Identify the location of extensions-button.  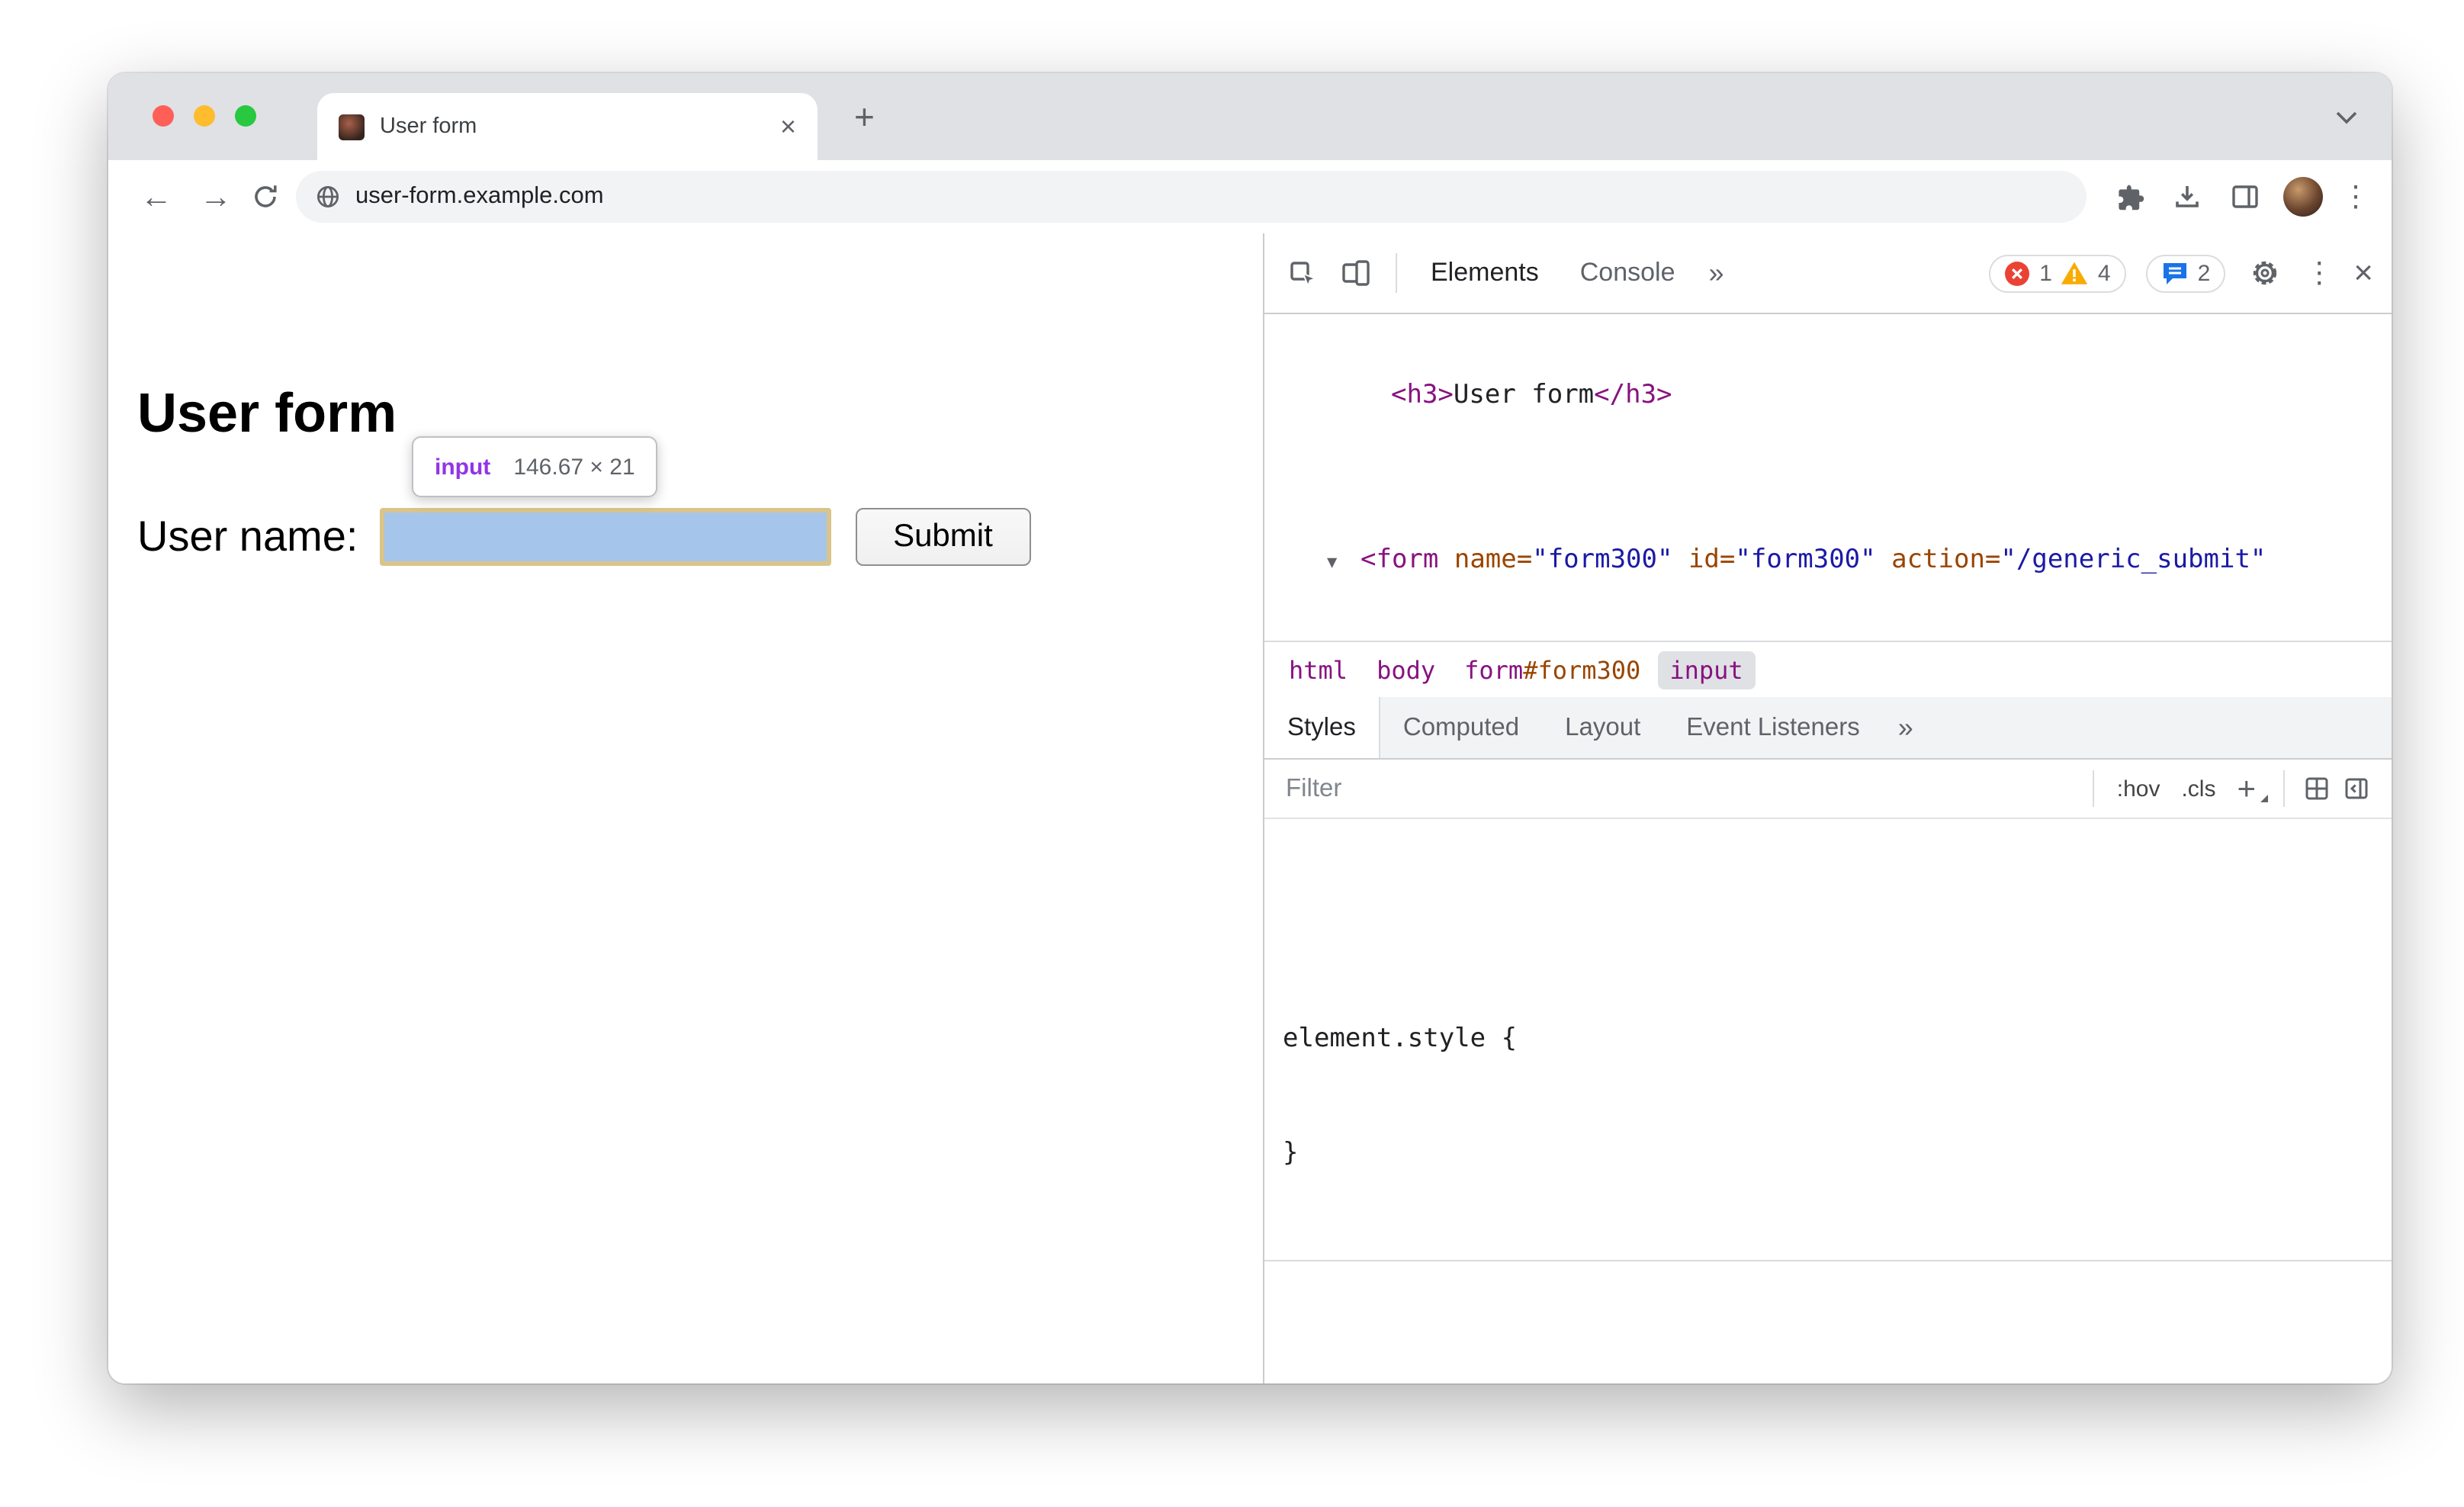
(2129, 197).